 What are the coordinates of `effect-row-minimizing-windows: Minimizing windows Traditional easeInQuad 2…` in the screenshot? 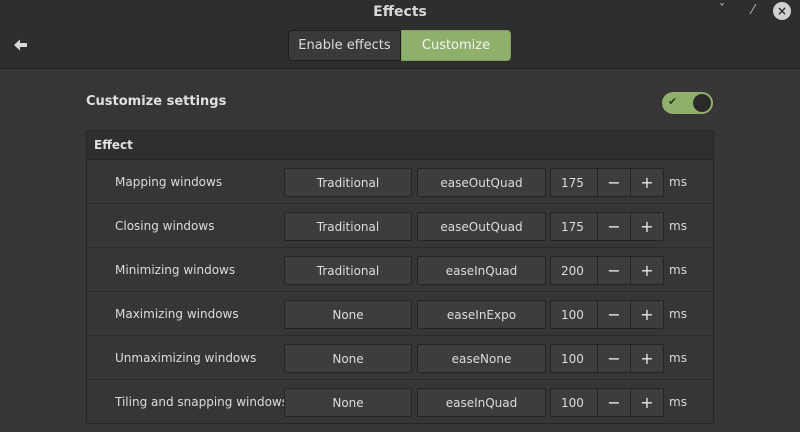 It's located at (400, 270).